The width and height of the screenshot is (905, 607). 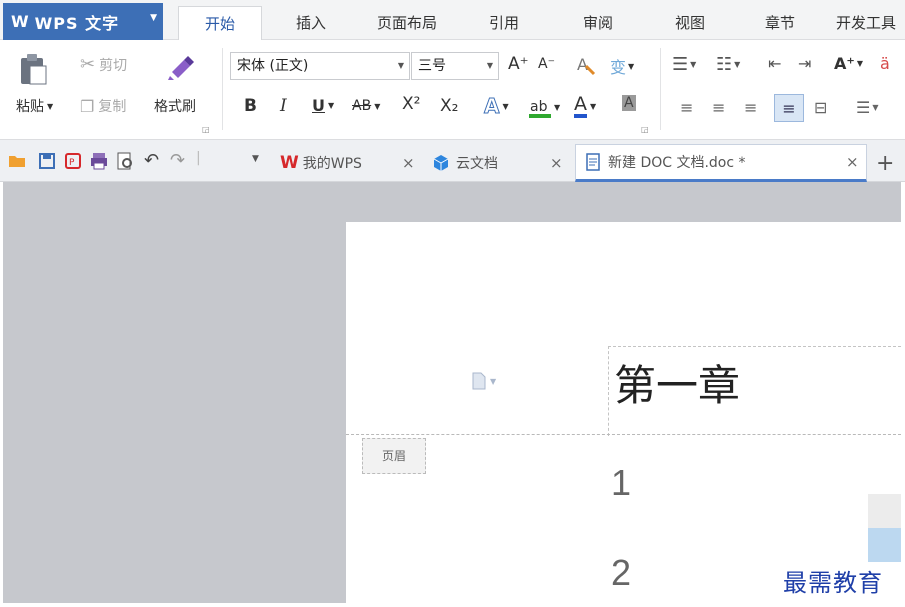 I want to click on app-menu-button: W WPS 文字 ▼, so click(x=83, y=21).